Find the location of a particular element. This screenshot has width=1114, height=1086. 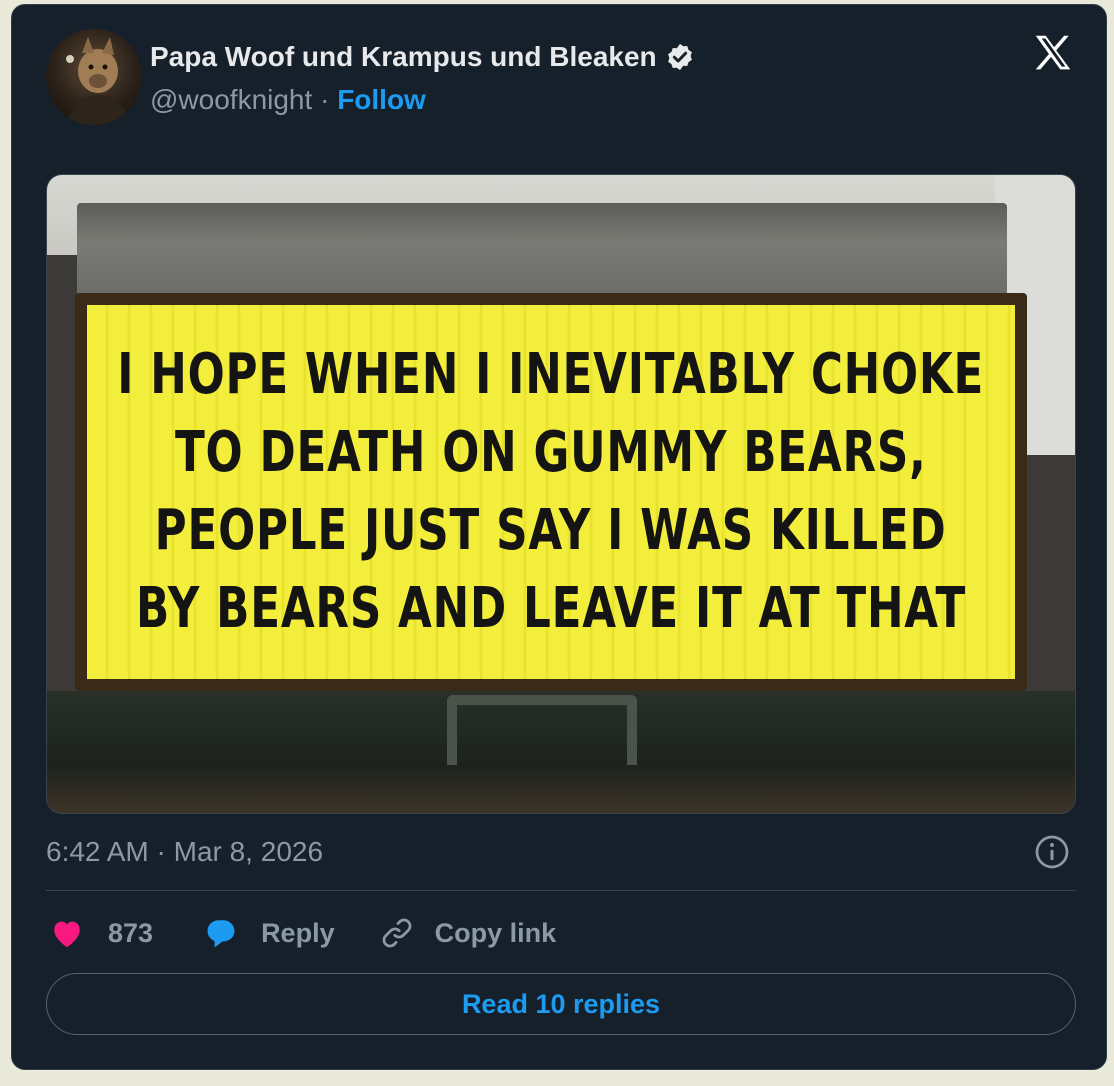

author-name: Papa Woof und Krampus und Bleaken is located at coordinates (422, 57).